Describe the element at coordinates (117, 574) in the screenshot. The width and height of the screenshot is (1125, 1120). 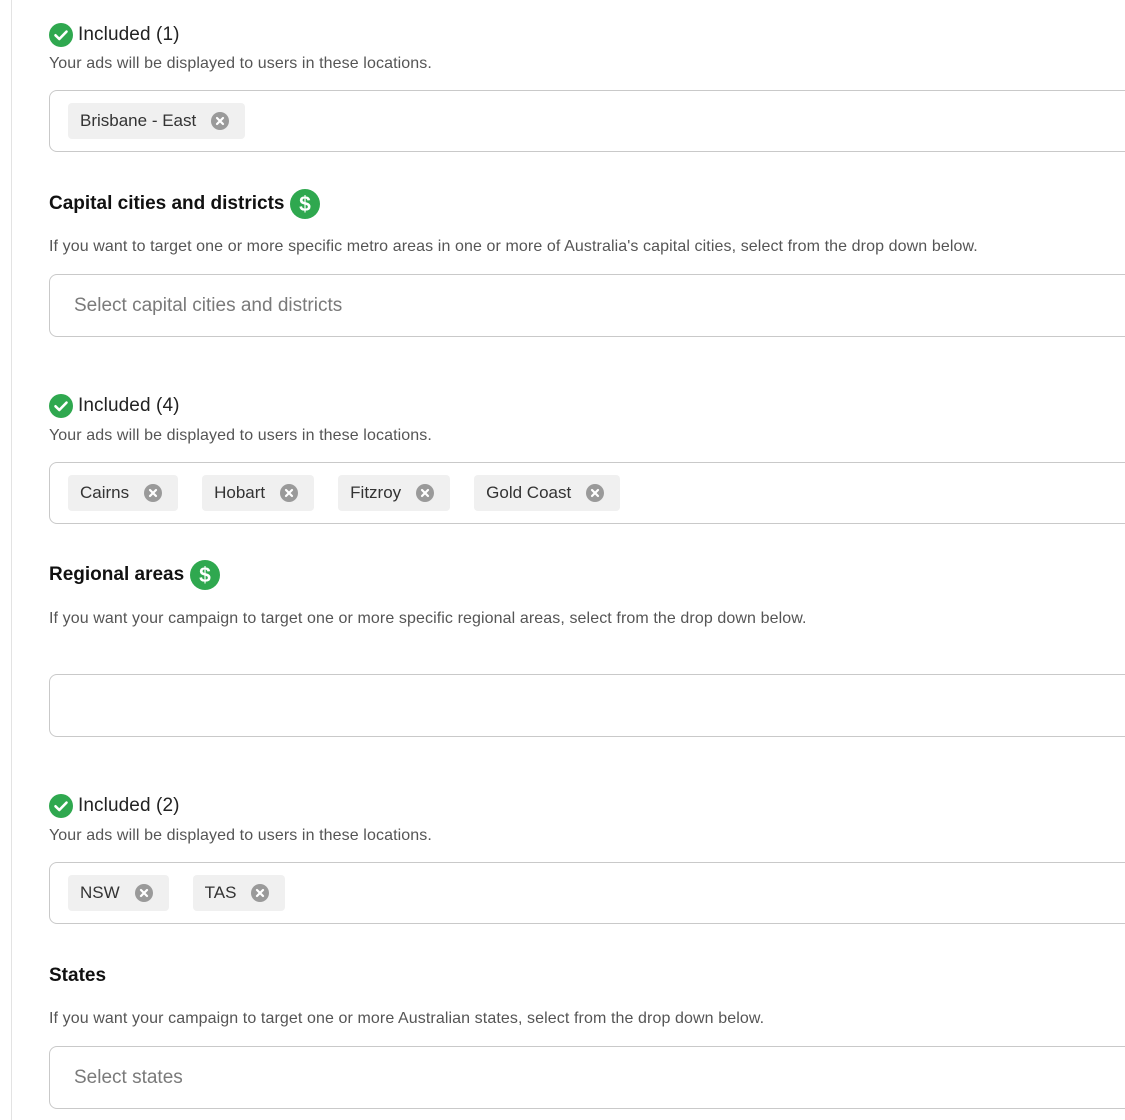
I see `section-title-text: Regional areas` at that location.